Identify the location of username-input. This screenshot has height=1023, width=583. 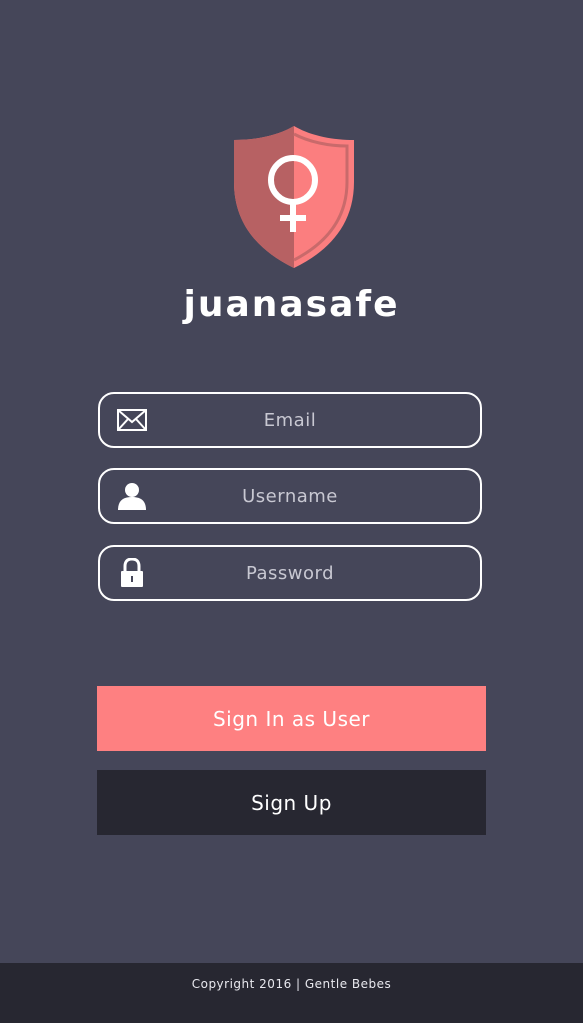
(315, 496).